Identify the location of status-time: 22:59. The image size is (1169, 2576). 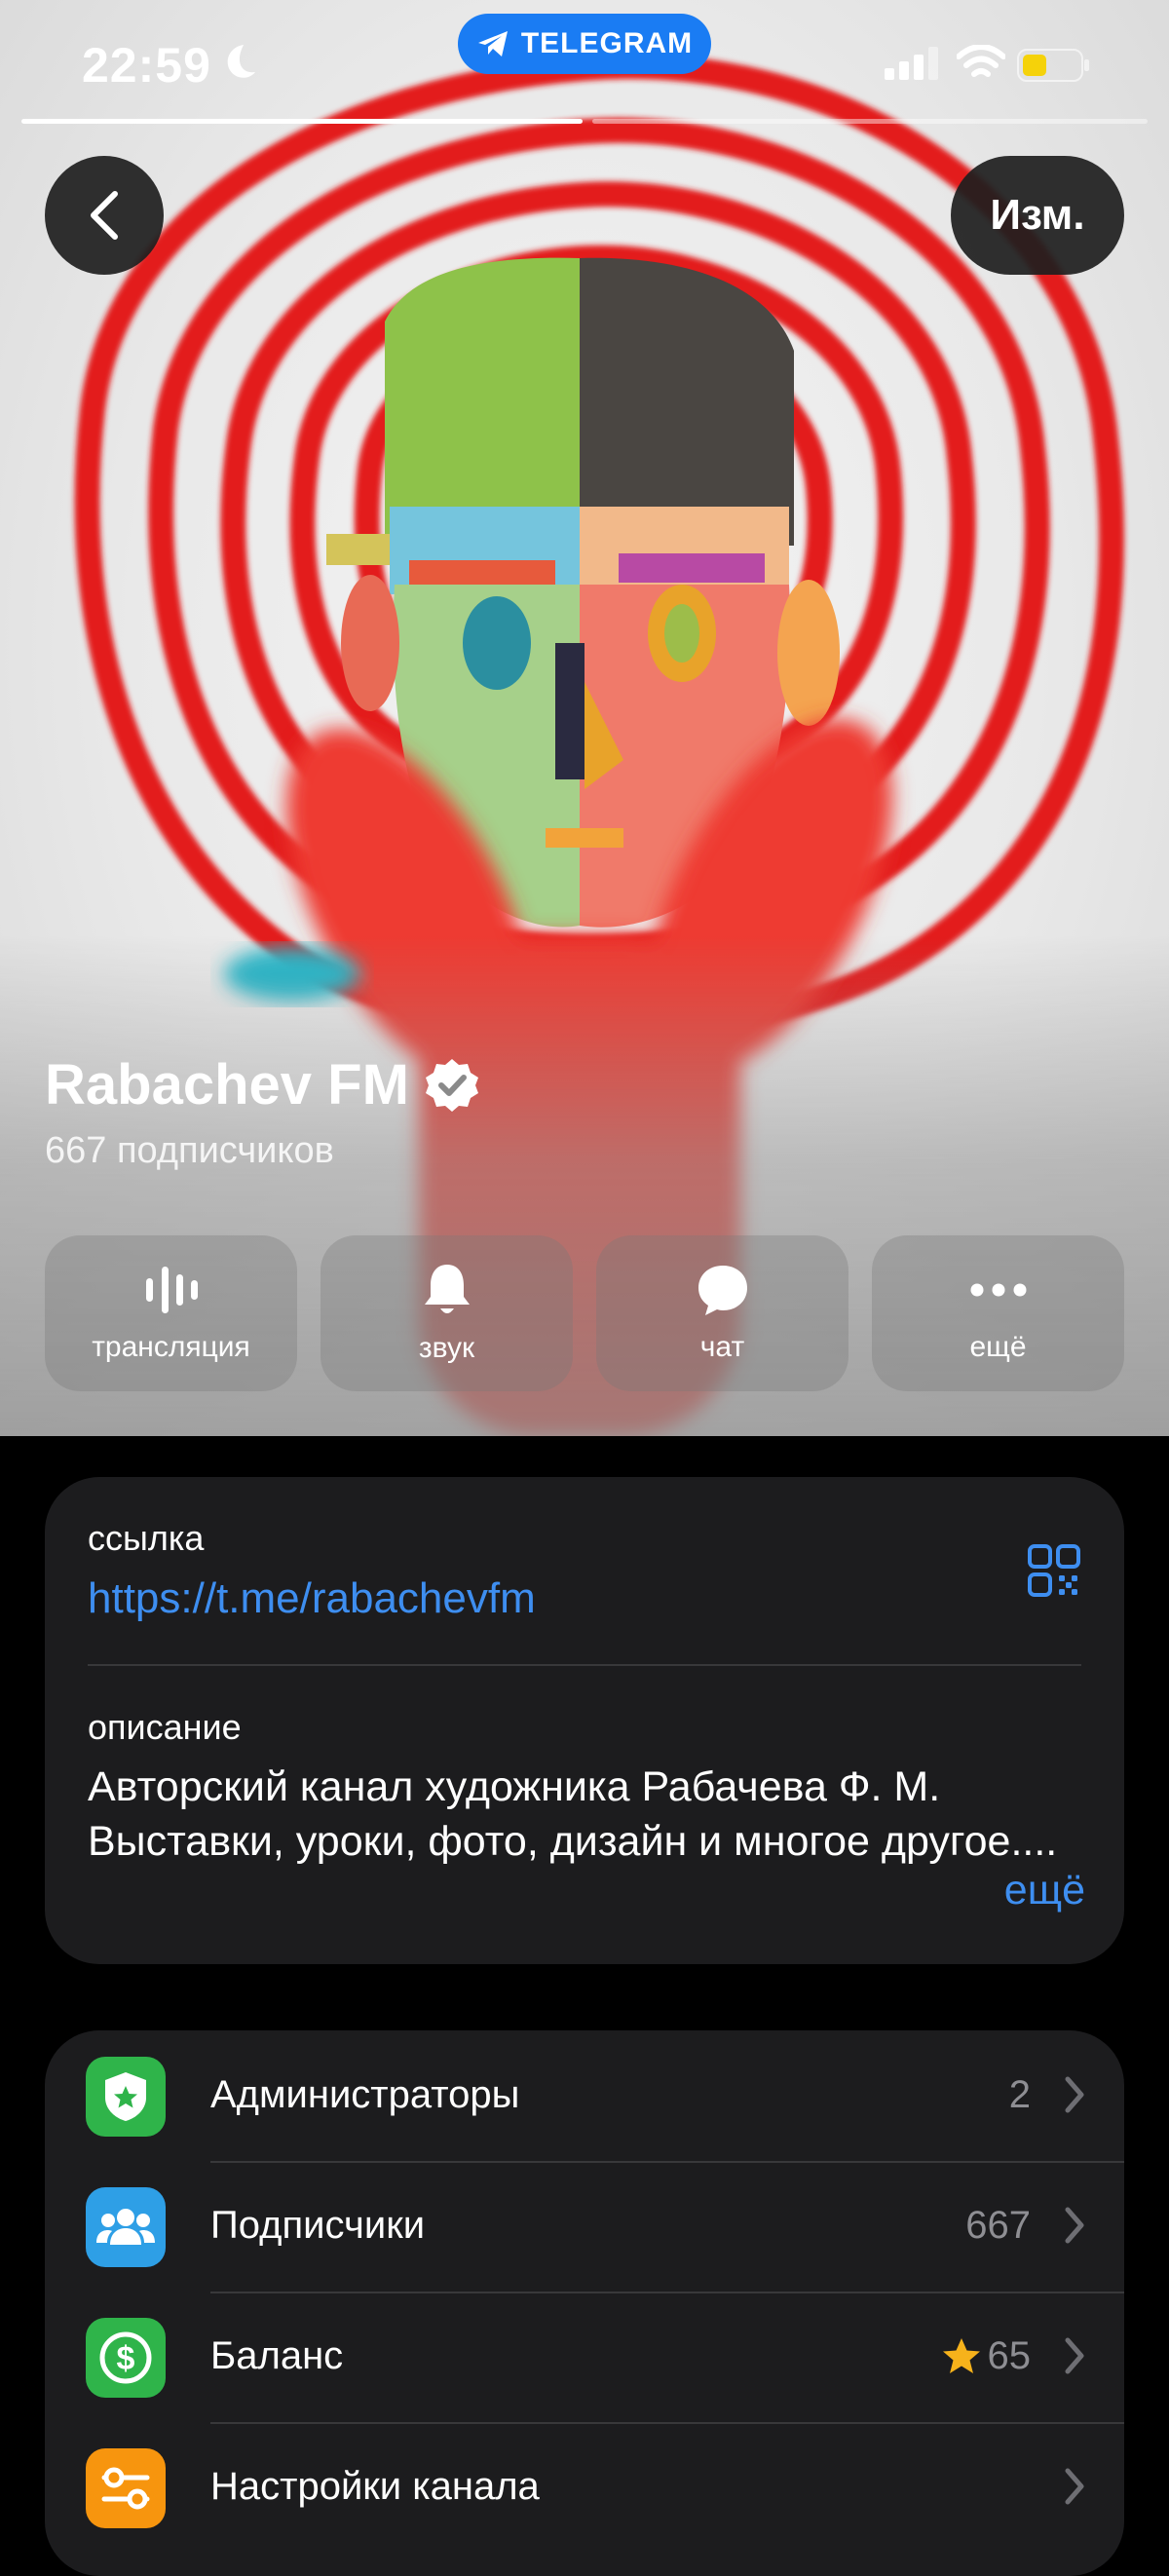
(146, 65).